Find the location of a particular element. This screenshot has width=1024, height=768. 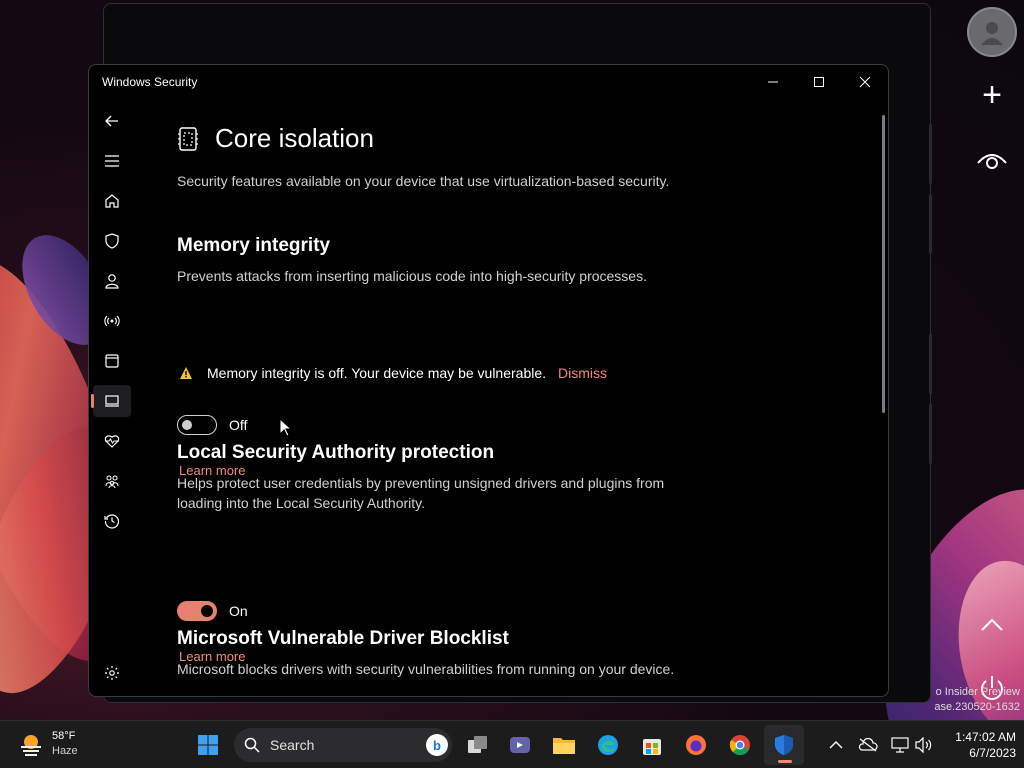

firefox-icon is located at coordinates (696, 745).